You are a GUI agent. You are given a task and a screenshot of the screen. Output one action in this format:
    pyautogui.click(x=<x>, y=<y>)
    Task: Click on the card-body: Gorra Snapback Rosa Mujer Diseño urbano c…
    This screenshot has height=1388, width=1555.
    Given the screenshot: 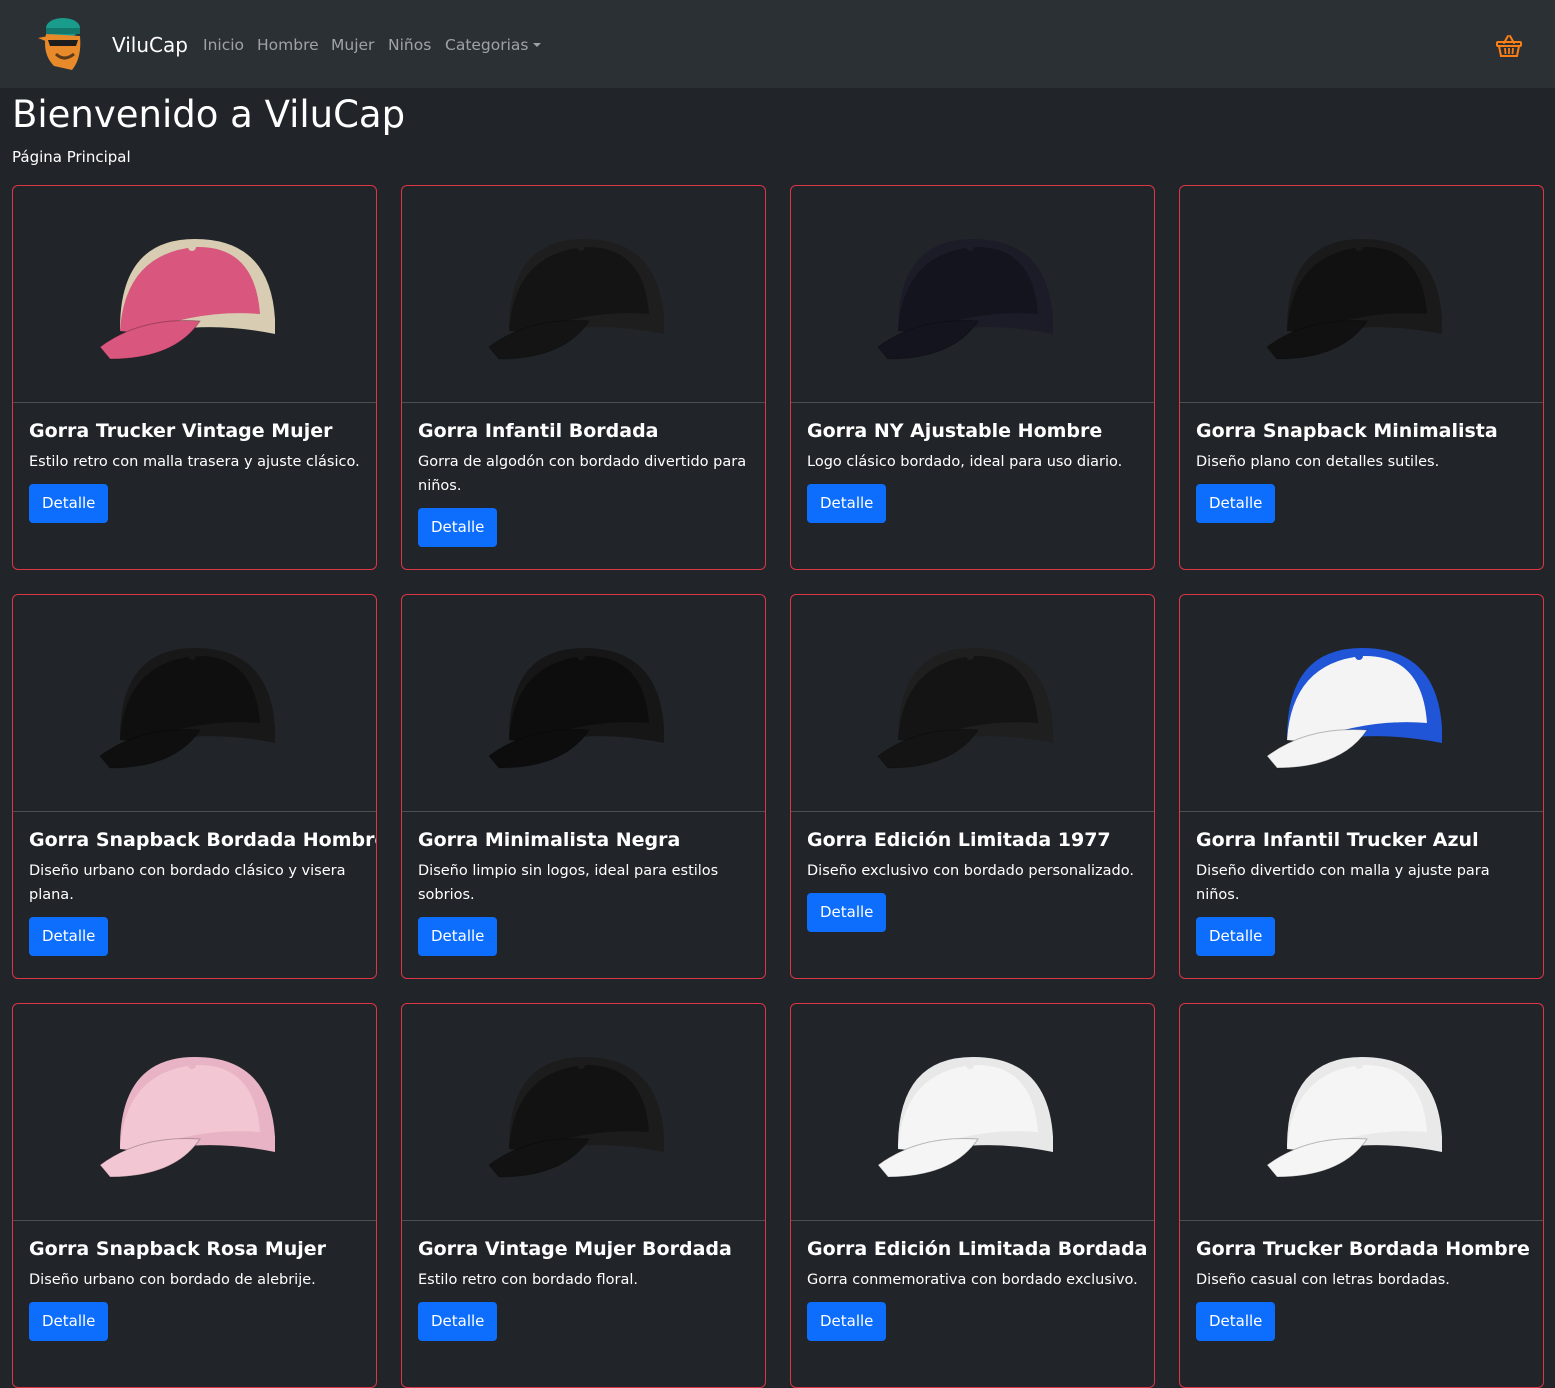 What is the action you would take?
    pyautogui.click(x=194, y=1289)
    